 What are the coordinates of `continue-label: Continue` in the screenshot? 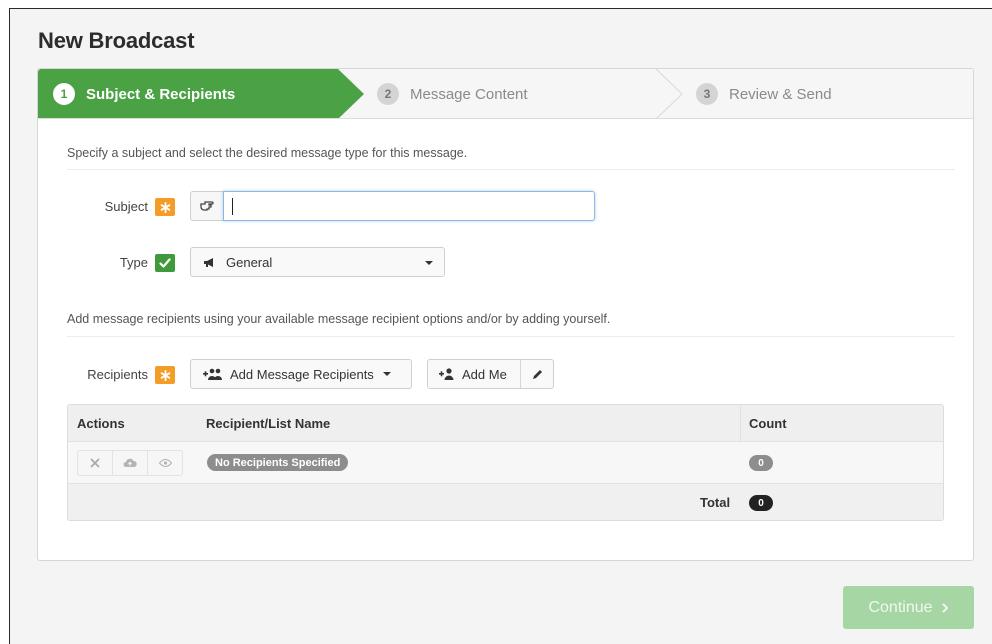 It's located at (900, 607).